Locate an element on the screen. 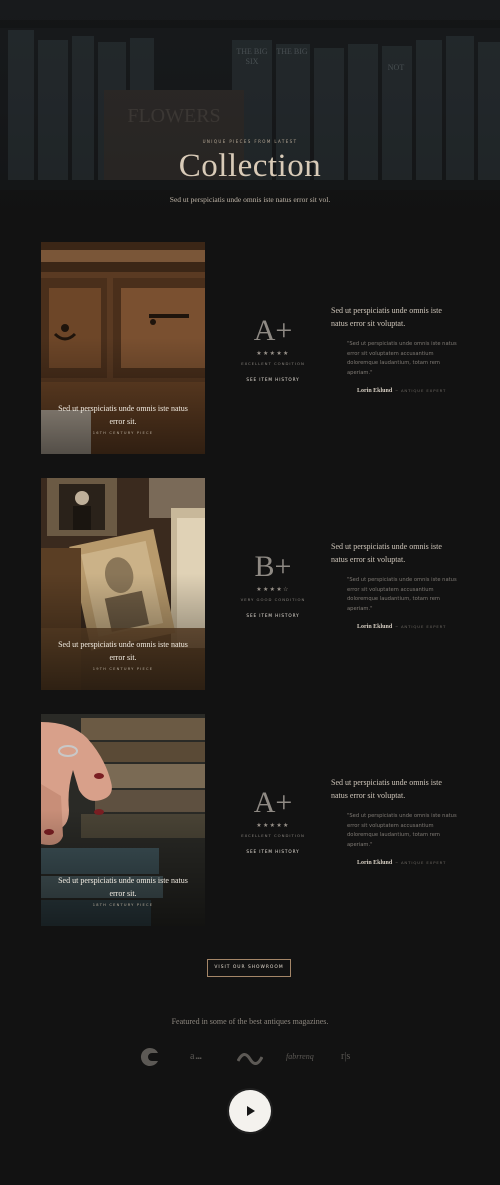  hero-kicker: Unique pieces from latest is located at coordinates (250, 141).